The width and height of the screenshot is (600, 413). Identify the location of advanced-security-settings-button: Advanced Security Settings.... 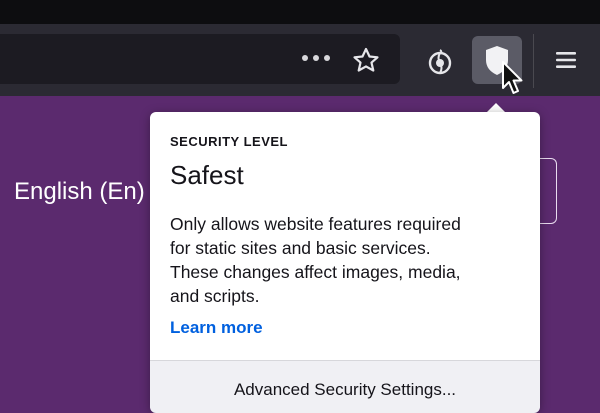
(345, 390).